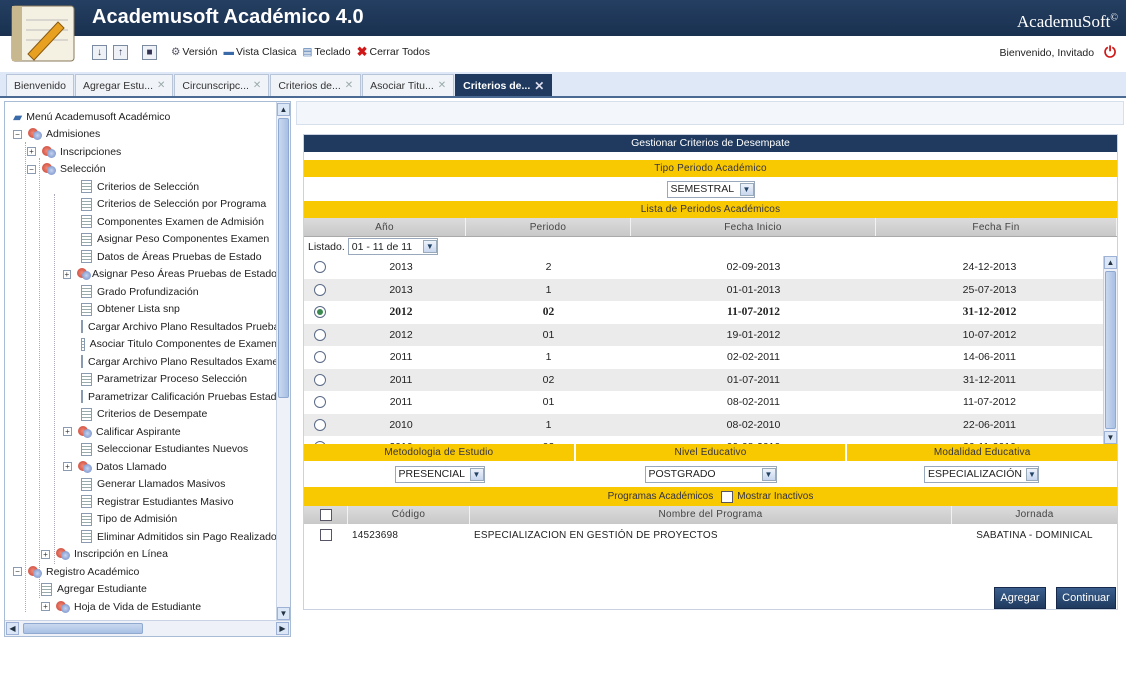 The height and width of the screenshot is (678, 1126). Describe the element at coordinates (141, 152) in the screenshot. I see `tree-inscripciones: + Inscripciones` at that location.